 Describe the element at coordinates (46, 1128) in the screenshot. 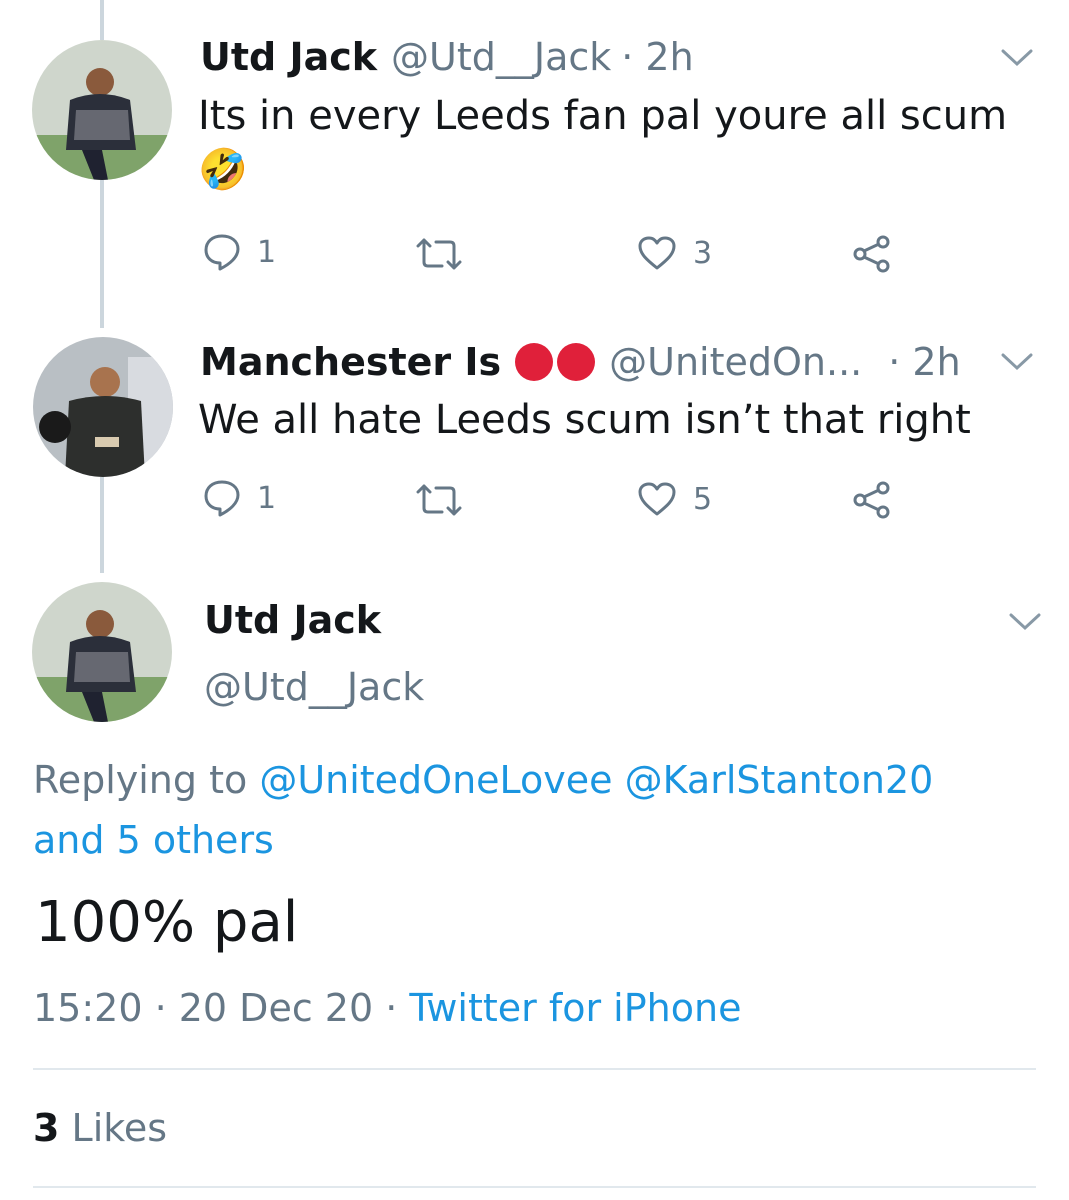

I see `likes-total: 3` at that location.